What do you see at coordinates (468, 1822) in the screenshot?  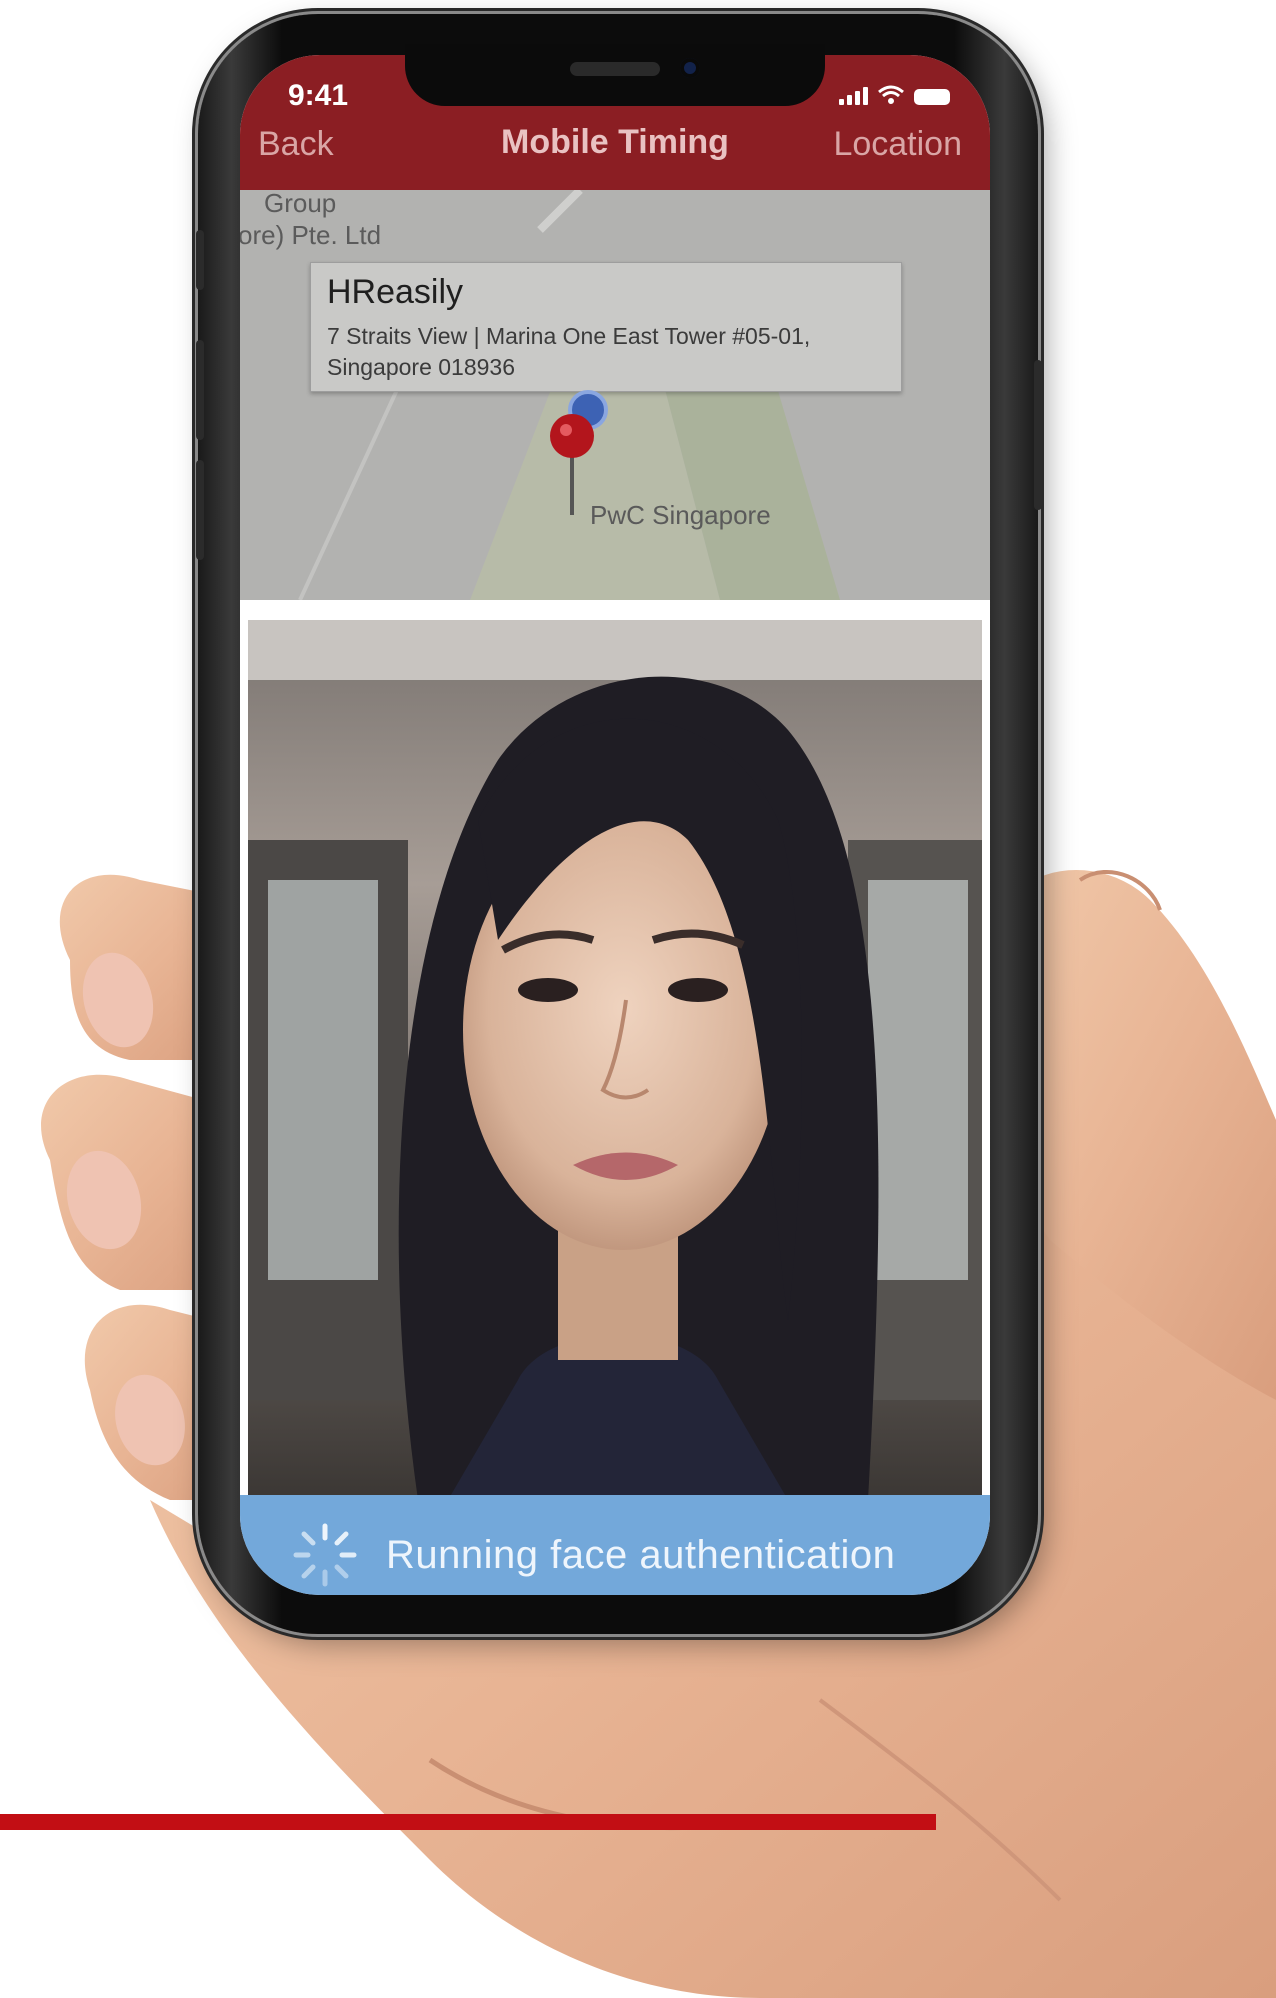 I see `red-divider-line` at bounding box center [468, 1822].